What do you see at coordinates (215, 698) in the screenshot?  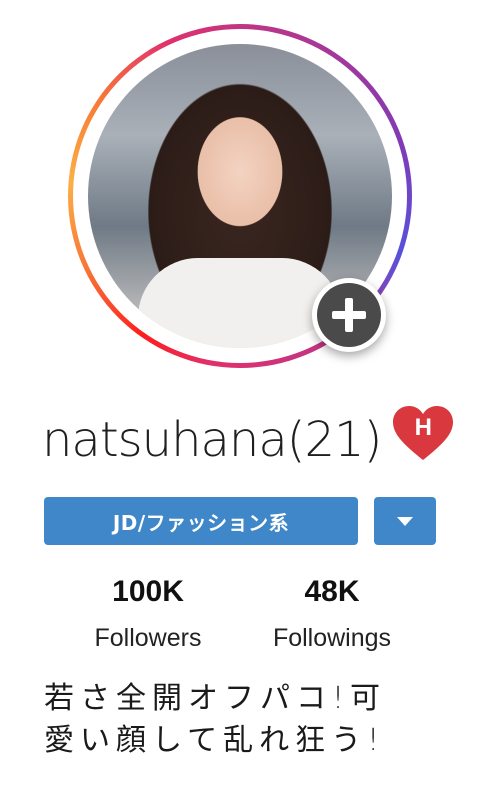 I see `bio-line-1: 若さ全開オフパコ!可` at bounding box center [215, 698].